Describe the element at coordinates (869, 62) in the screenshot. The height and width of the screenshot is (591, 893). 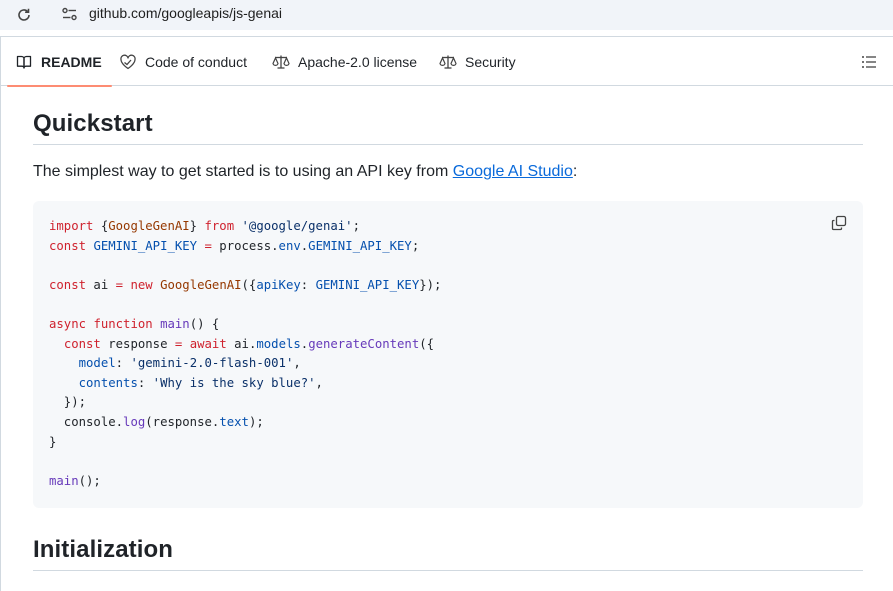
I see `outline-list-icon` at that location.